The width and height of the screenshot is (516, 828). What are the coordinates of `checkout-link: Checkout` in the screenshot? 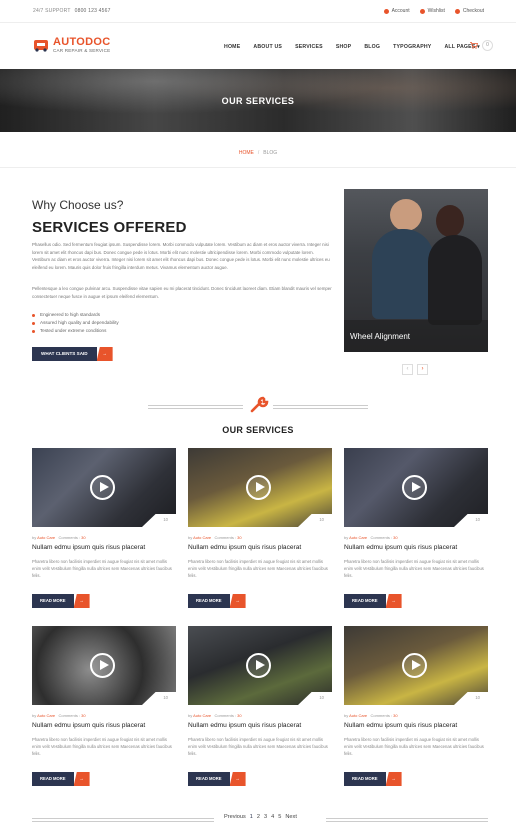 It's located at (469, 11).